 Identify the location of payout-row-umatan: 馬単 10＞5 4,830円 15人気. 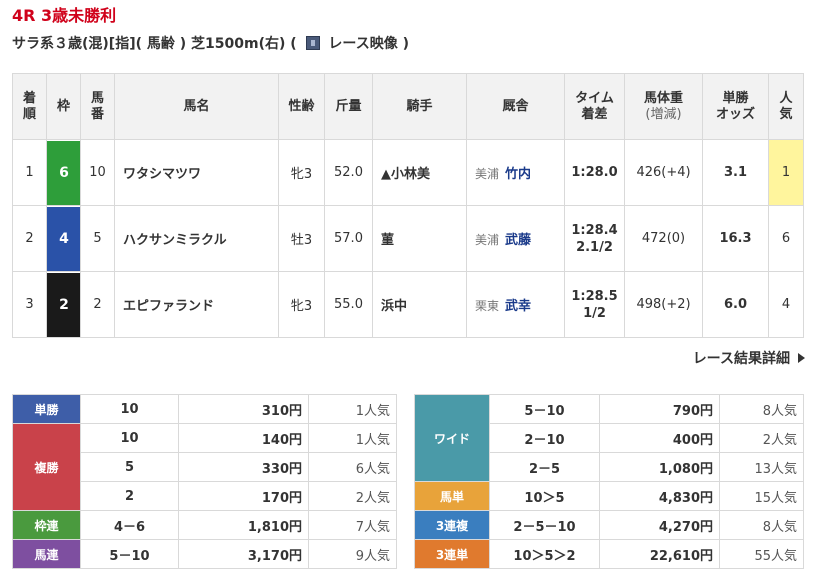
(609, 496).